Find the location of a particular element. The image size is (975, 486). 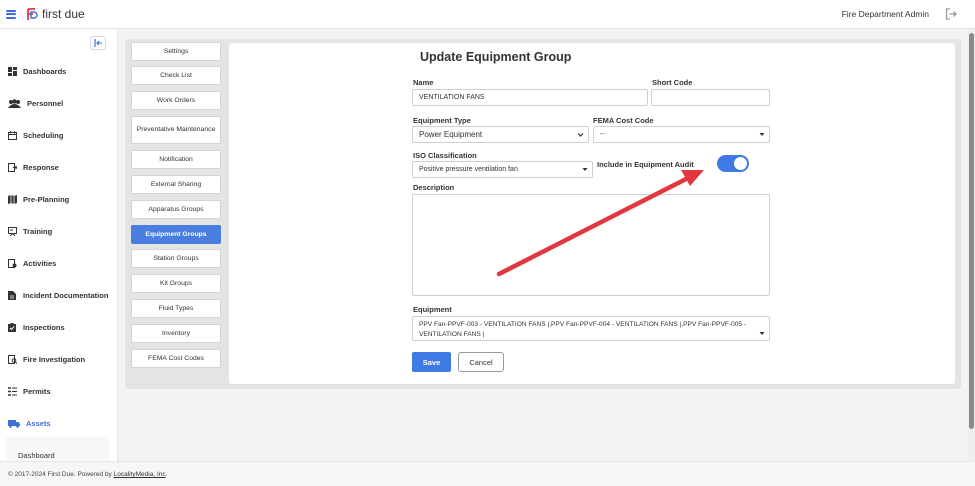

toggle-knob is located at coordinates (740, 163).